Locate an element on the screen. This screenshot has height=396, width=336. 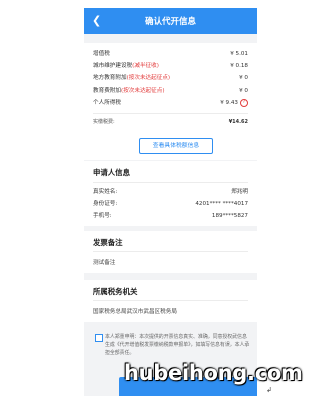
tax-row-education: 教育费附加(按次未达起征点) ¥ 0 is located at coordinates (170, 91).